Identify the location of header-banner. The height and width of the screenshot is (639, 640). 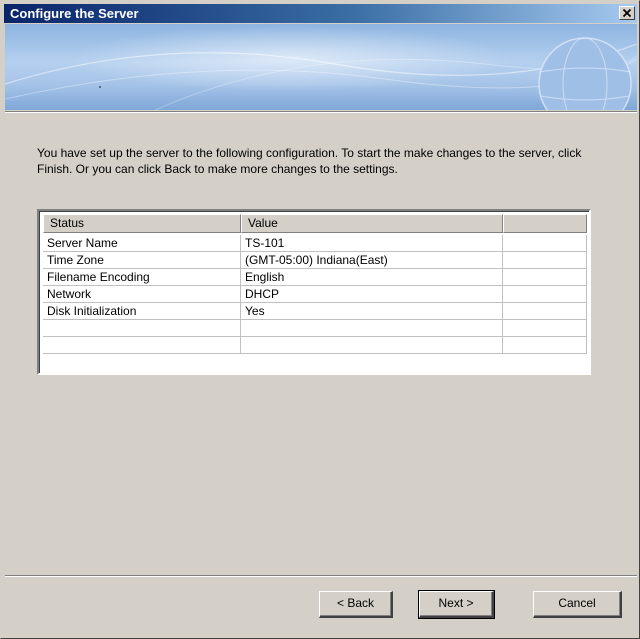
(321, 67).